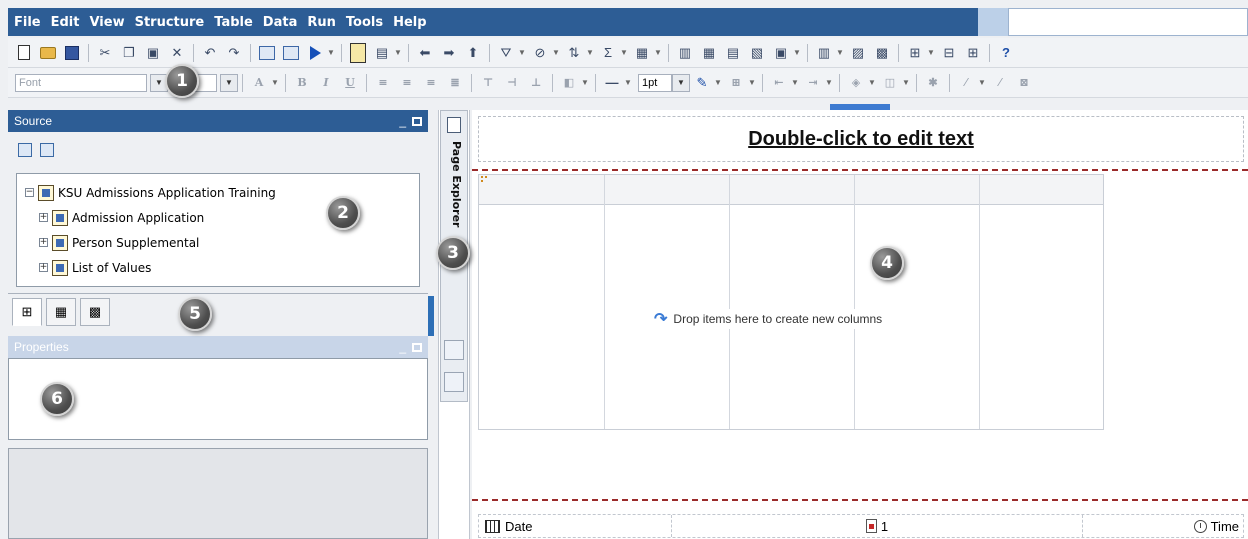 Image resolution: width=1248 pixels, height=539 pixels. I want to click on bold-icon: B, so click(302, 83).